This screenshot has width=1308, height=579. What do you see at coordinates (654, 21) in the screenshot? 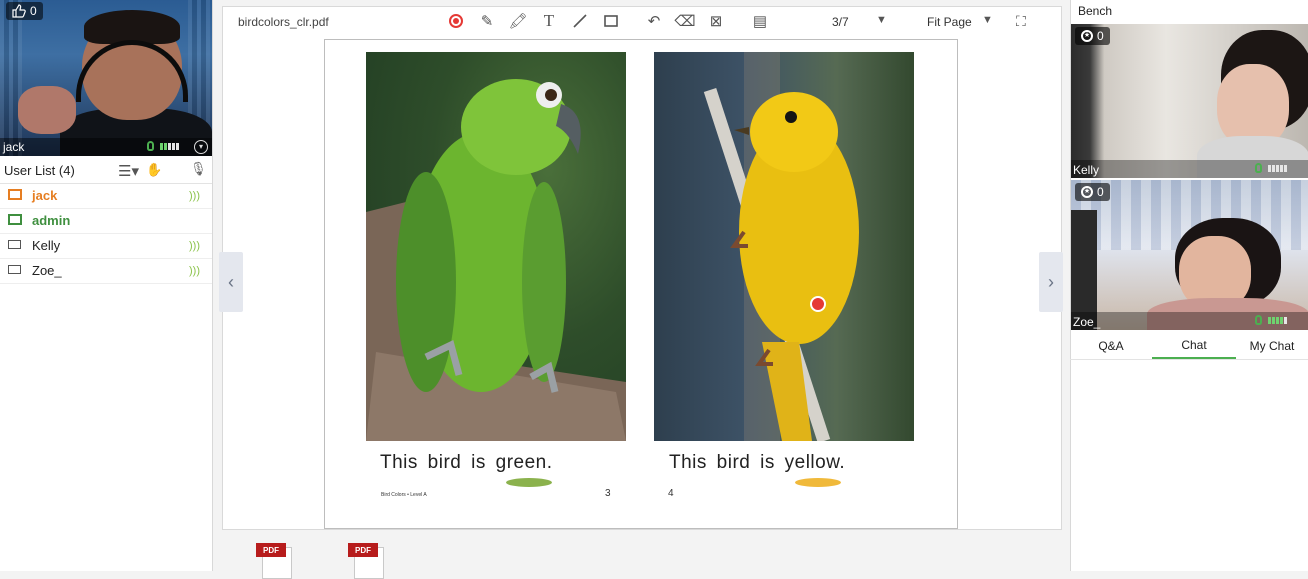
I see `undo-icon: ↶` at bounding box center [654, 21].